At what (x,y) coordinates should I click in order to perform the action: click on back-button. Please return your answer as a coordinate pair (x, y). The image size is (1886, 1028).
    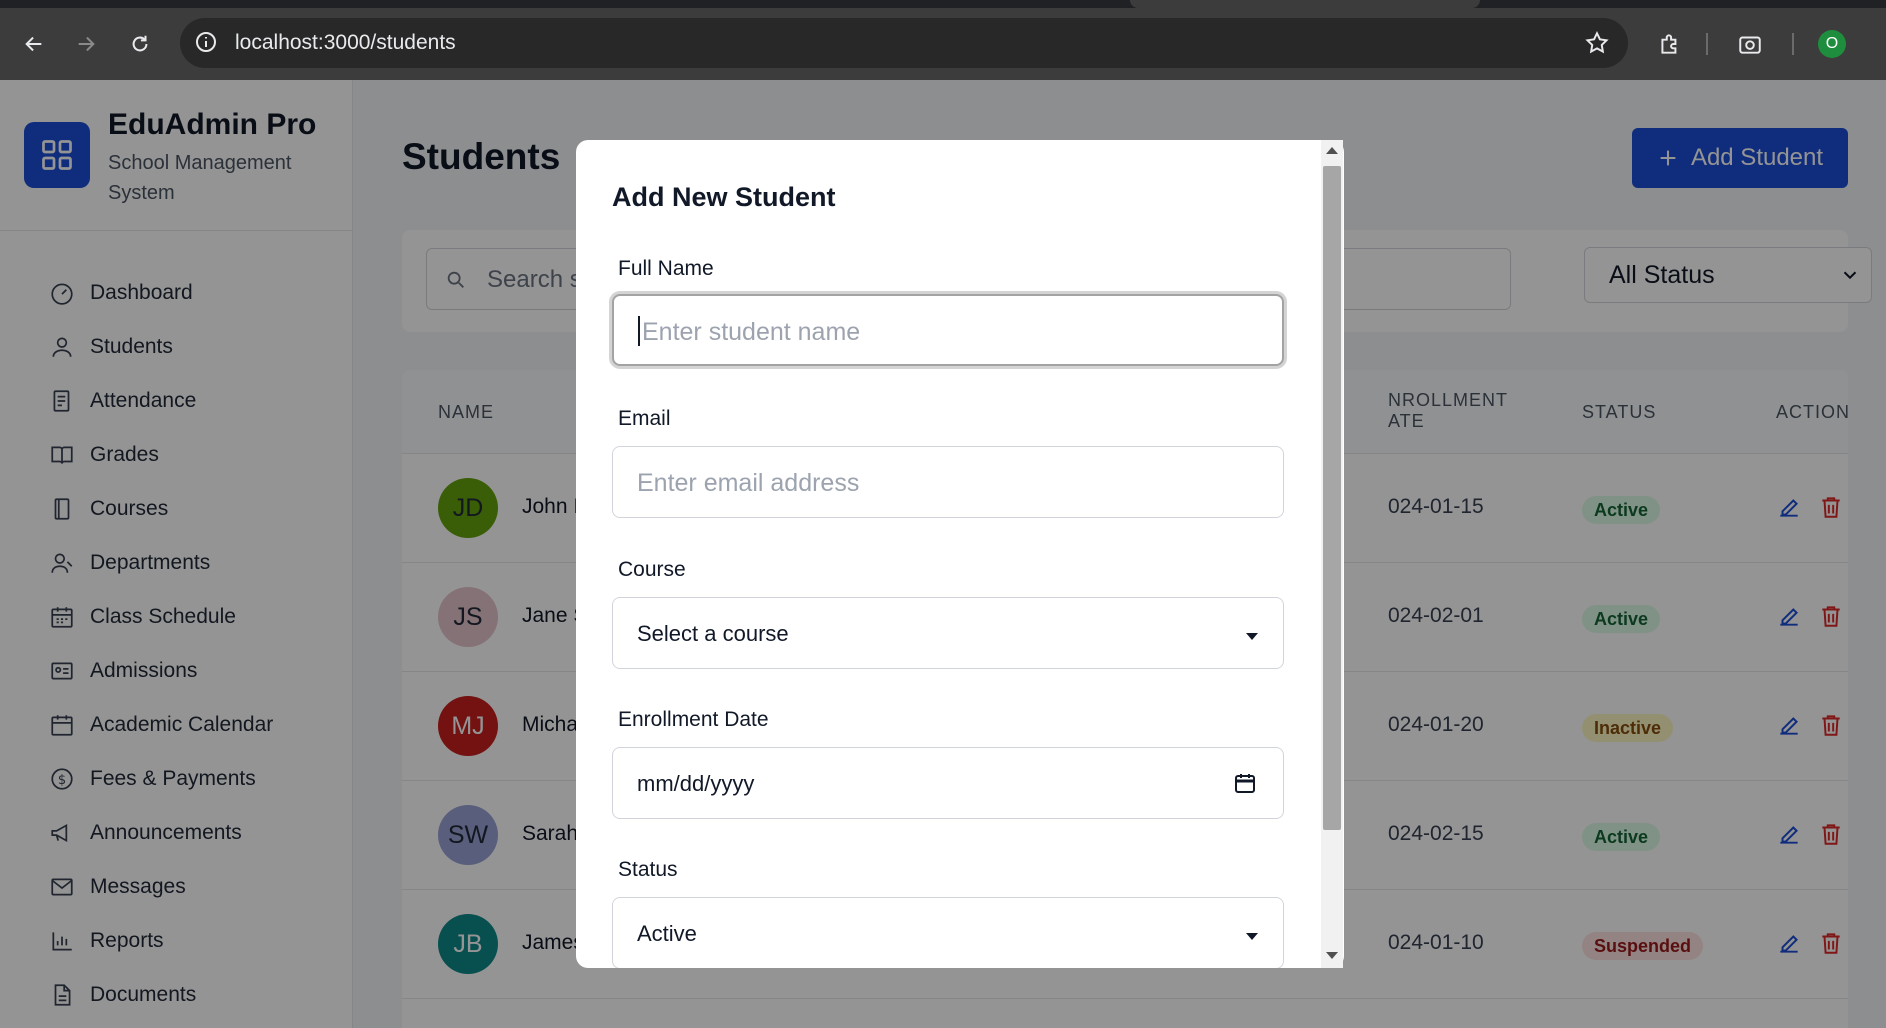
    Looking at the image, I should click on (34, 44).